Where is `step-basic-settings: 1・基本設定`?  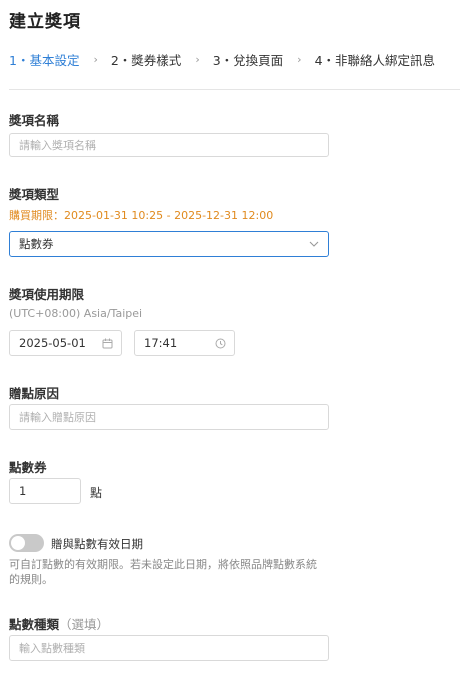
step-basic-settings: 1・基本設定 is located at coordinates (44, 59).